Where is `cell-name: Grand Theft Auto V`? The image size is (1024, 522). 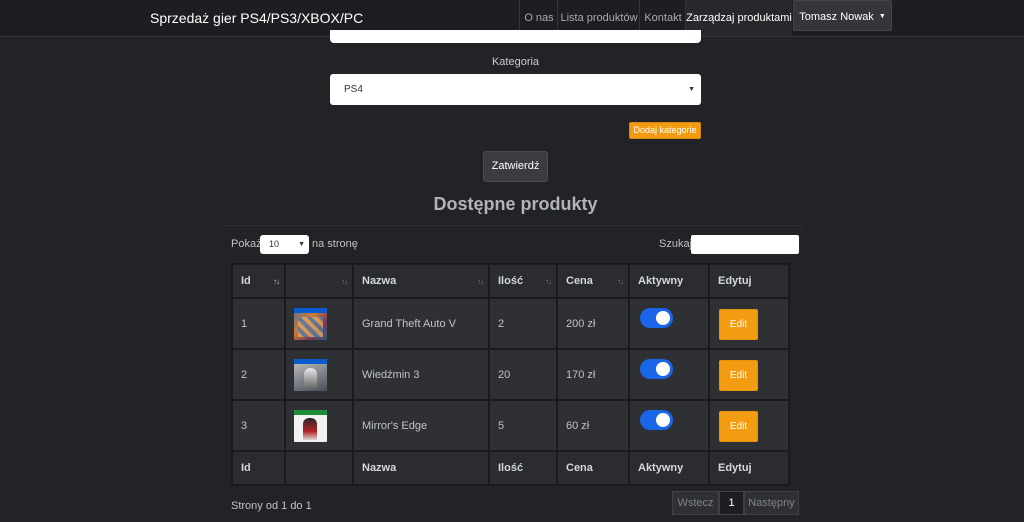
cell-name: Grand Theft Auto V is located at coordinates (421, 323).